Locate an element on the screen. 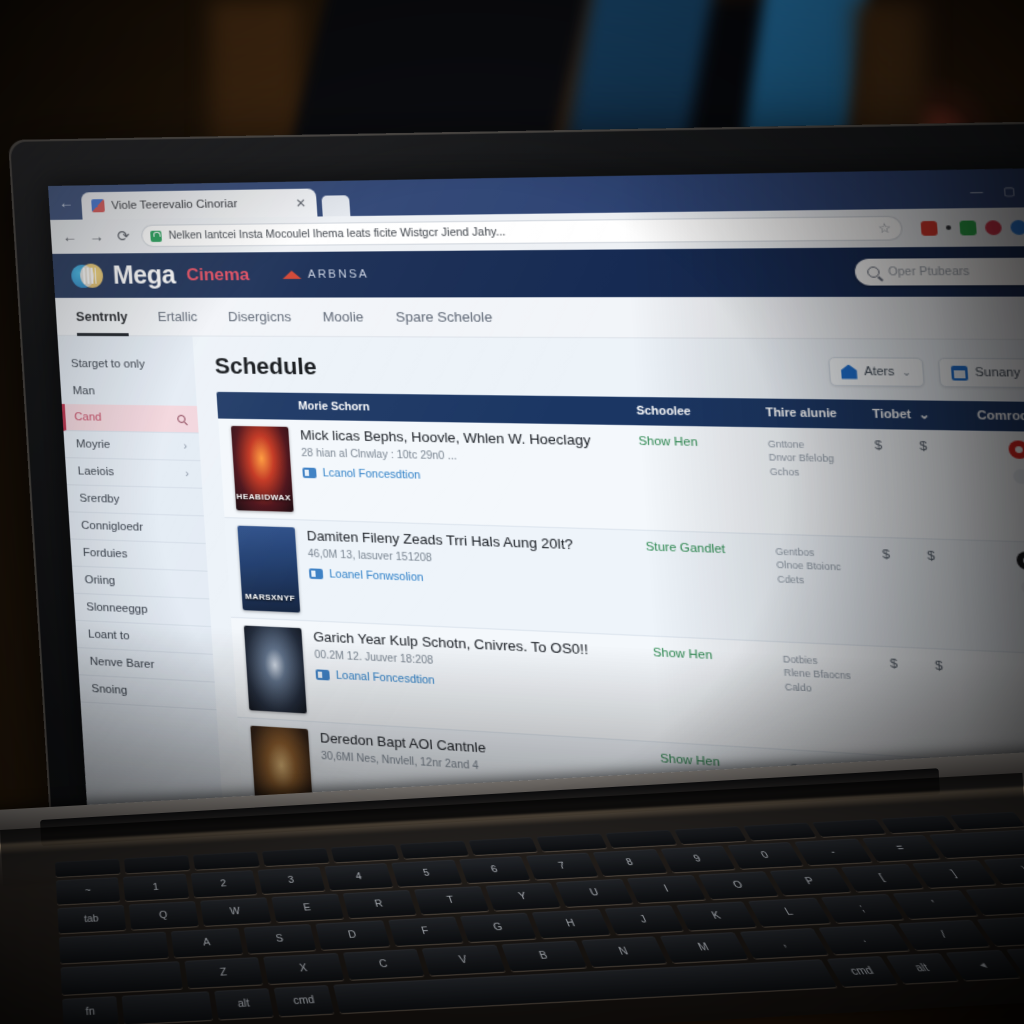 This screenshot has height=1024, width=1024. key-b: B is located at coordinates (544, 956).